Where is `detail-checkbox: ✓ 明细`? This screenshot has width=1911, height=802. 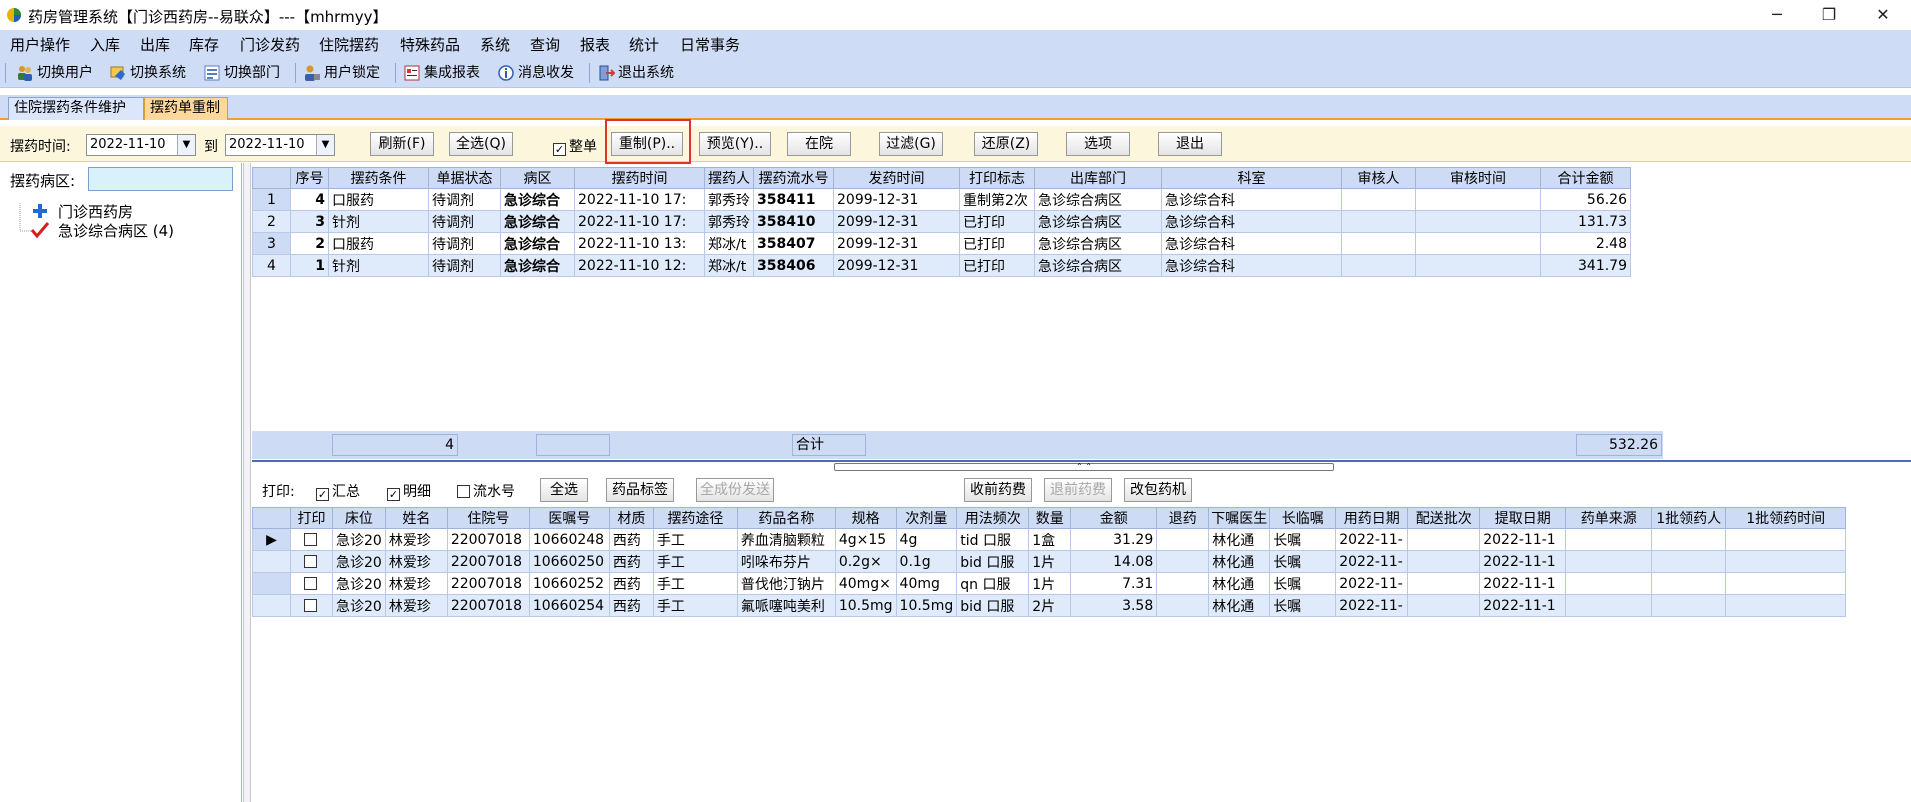
detail-checkbox: ✓ 明细 is located at coordinates (409, 491).